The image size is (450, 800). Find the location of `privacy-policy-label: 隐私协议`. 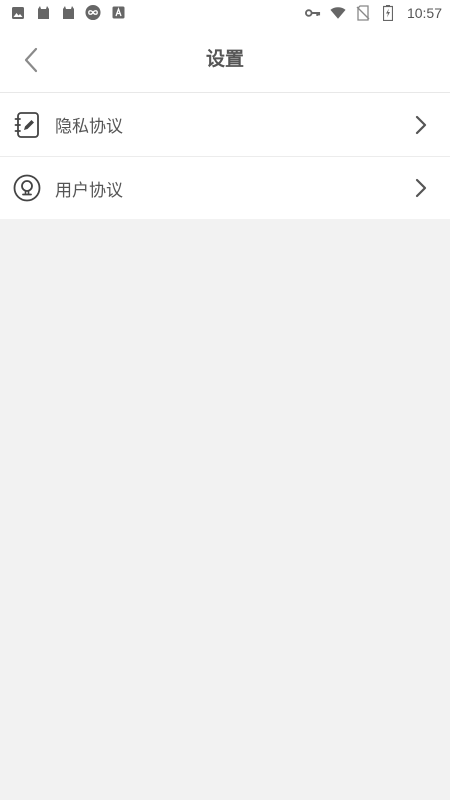

privacy-policy-label: 隐私协议 is located at coordinates (89, 127).